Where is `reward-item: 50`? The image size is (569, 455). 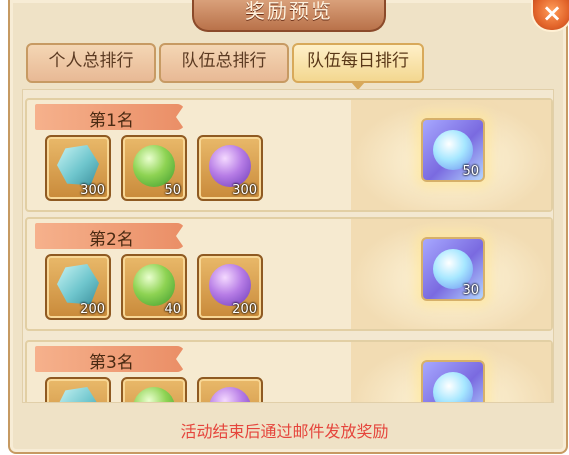
reward-item: 50 is located at coordinates (154, 168).